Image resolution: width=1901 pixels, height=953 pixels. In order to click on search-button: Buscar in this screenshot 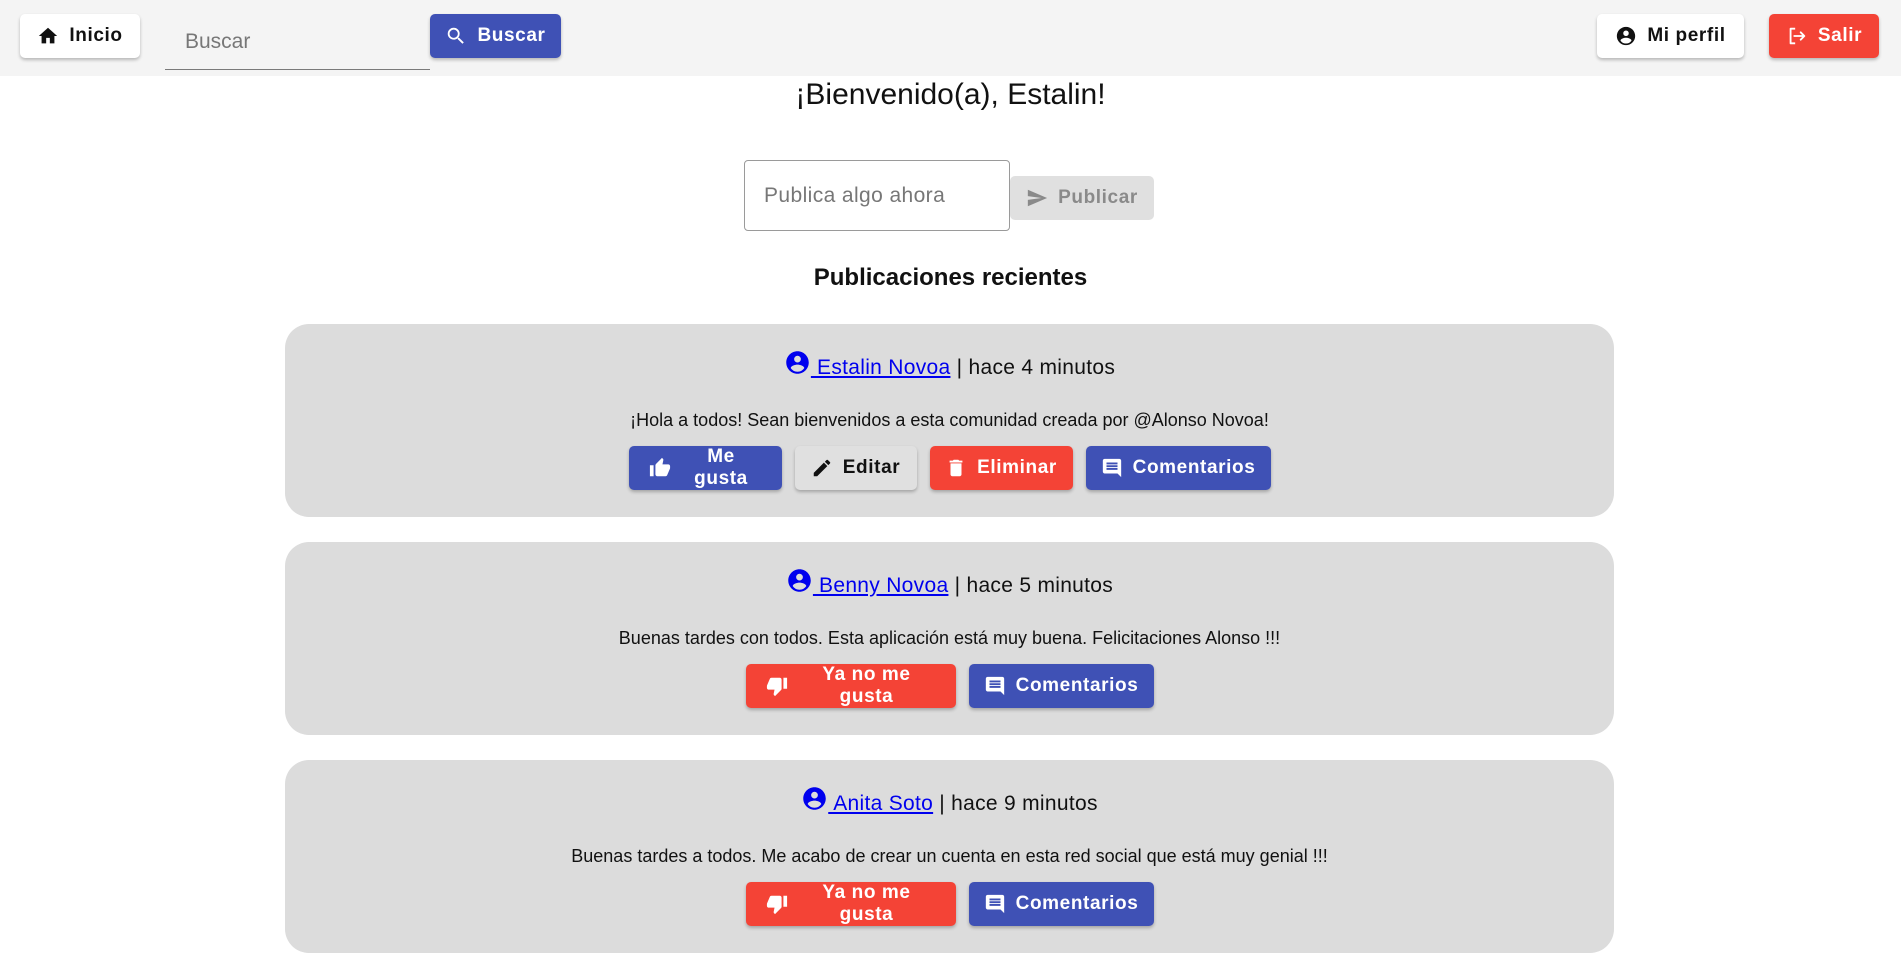, I will do `click(495, 36)`.